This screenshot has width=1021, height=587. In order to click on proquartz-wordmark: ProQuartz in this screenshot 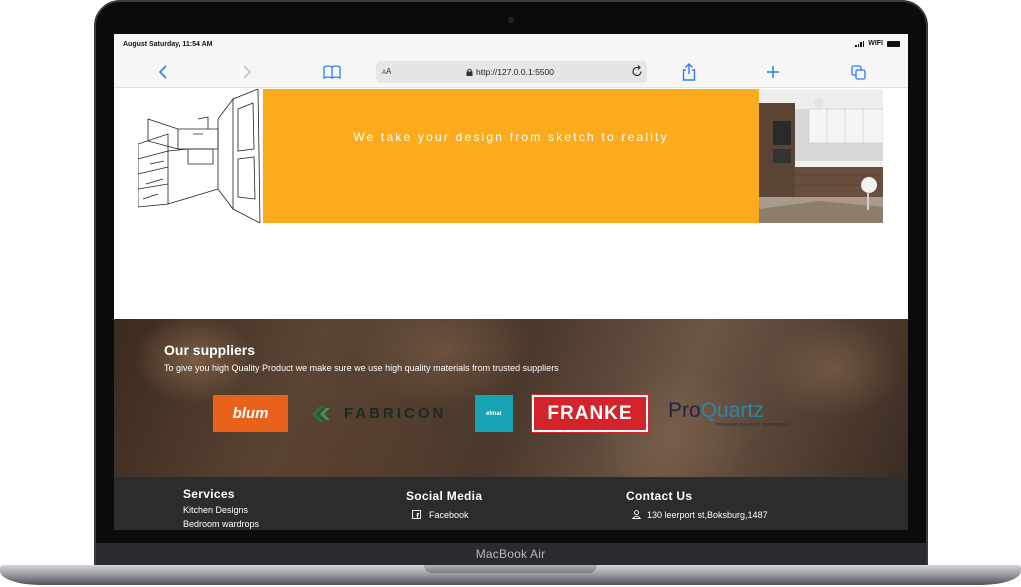, I will do `click(716, 411)`.